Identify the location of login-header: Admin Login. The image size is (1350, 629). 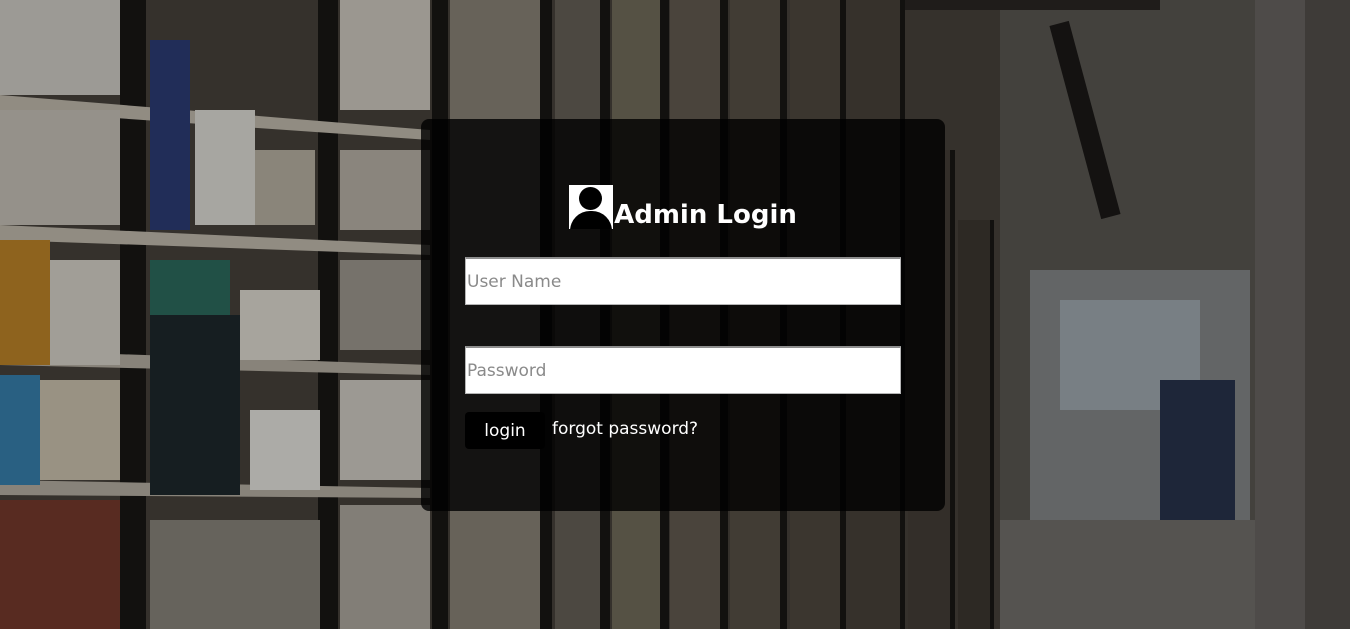
(683, 206).